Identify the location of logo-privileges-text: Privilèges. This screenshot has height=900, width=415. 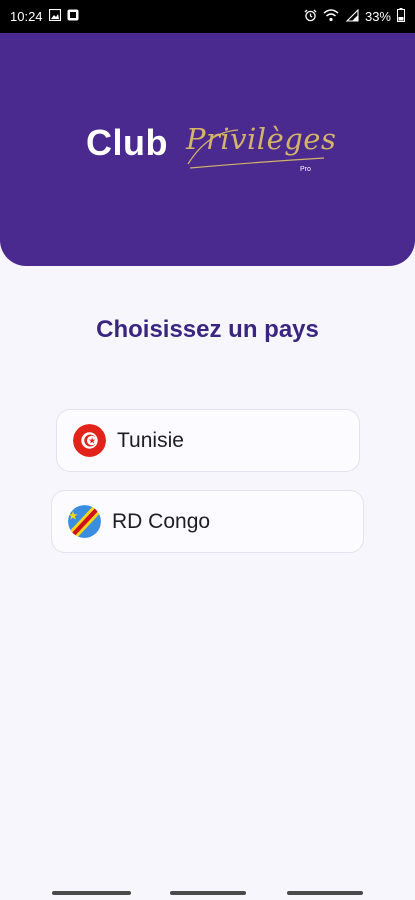
(261, 139).